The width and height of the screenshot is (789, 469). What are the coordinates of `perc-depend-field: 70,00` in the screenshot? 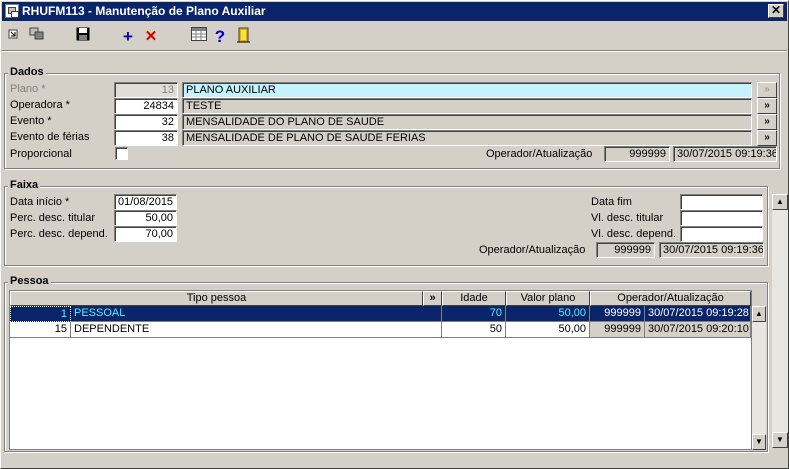 It's located at (145, 234).